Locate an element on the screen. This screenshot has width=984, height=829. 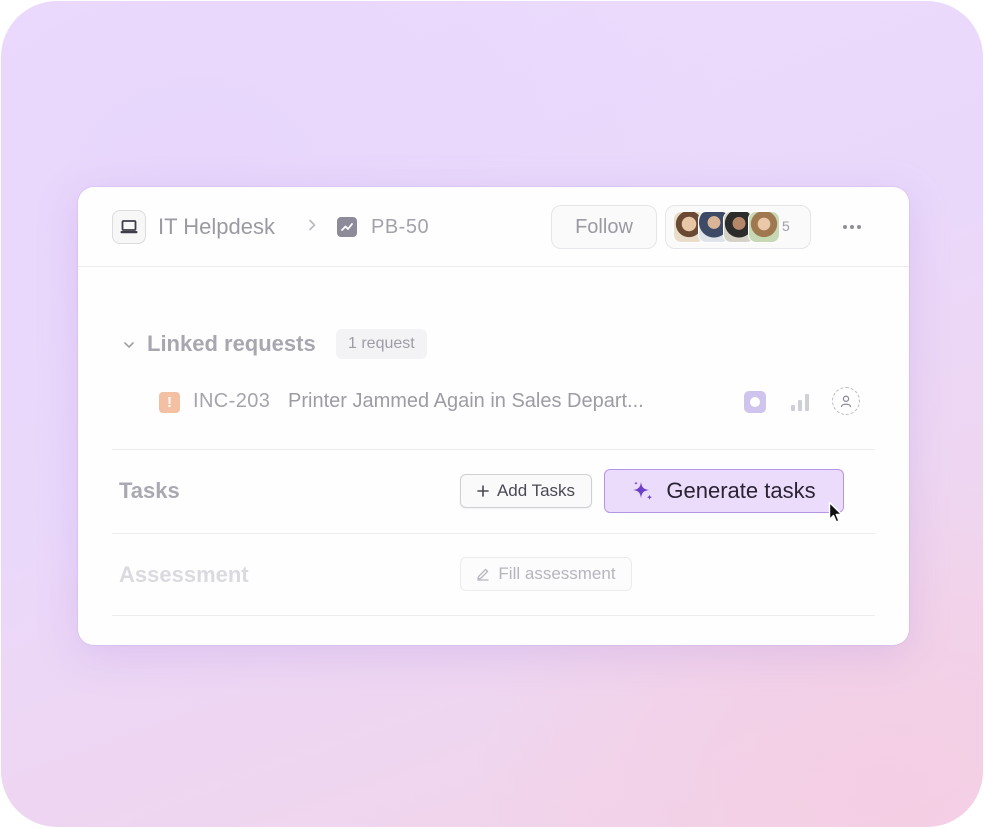
fill-assessment-label: Fill assessment is located at coordinates (557, 573).